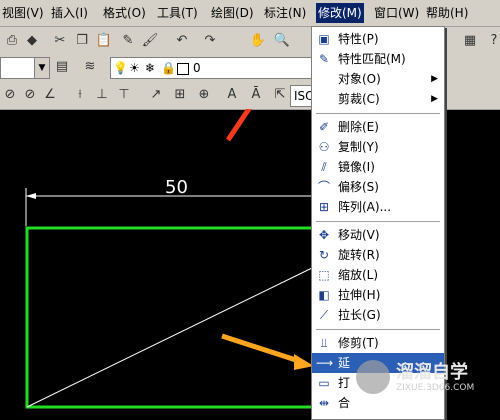 Image resolution: width=500 pixels, height=420 pixels. What do you see at coordinates (62, 67) in the screenshot?
I see `layer-manager-icon: ▤` at bounding box center [62, 67].